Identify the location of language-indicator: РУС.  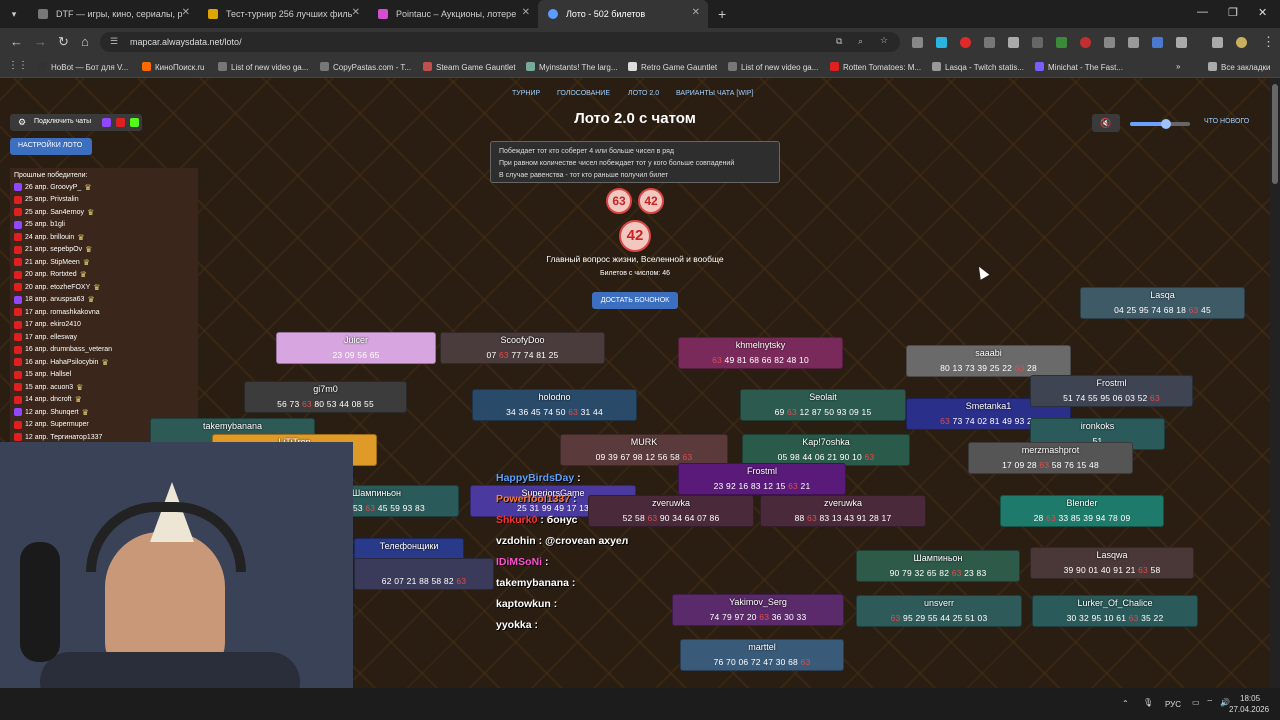
(1173, 704).